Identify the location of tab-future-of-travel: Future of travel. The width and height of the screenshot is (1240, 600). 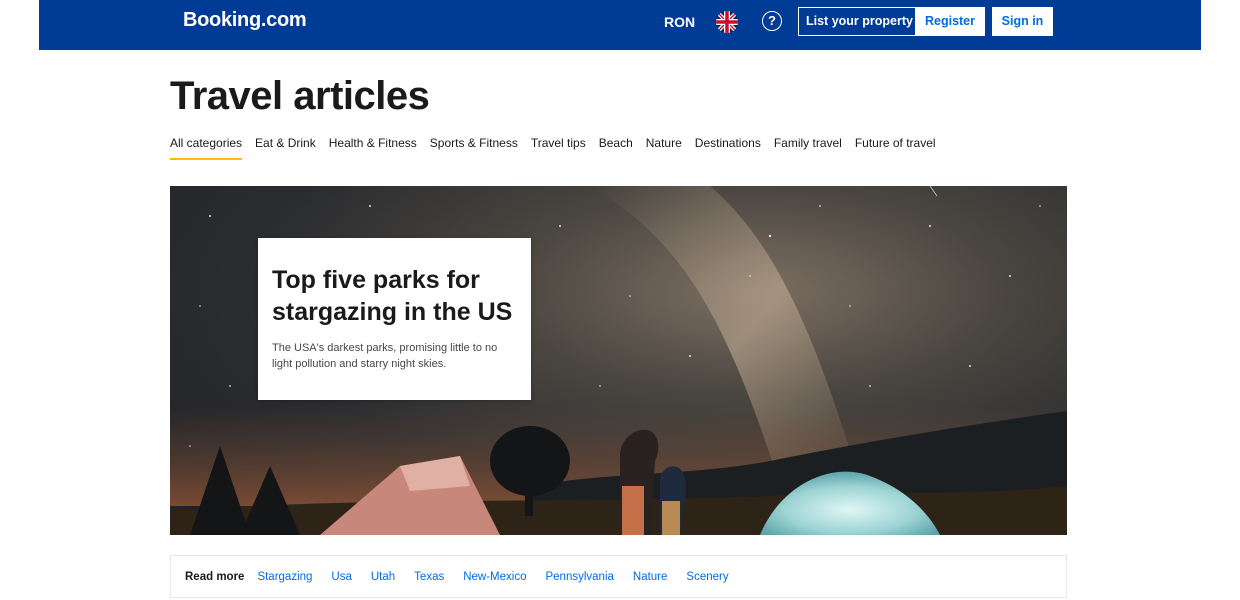
(895, 148).